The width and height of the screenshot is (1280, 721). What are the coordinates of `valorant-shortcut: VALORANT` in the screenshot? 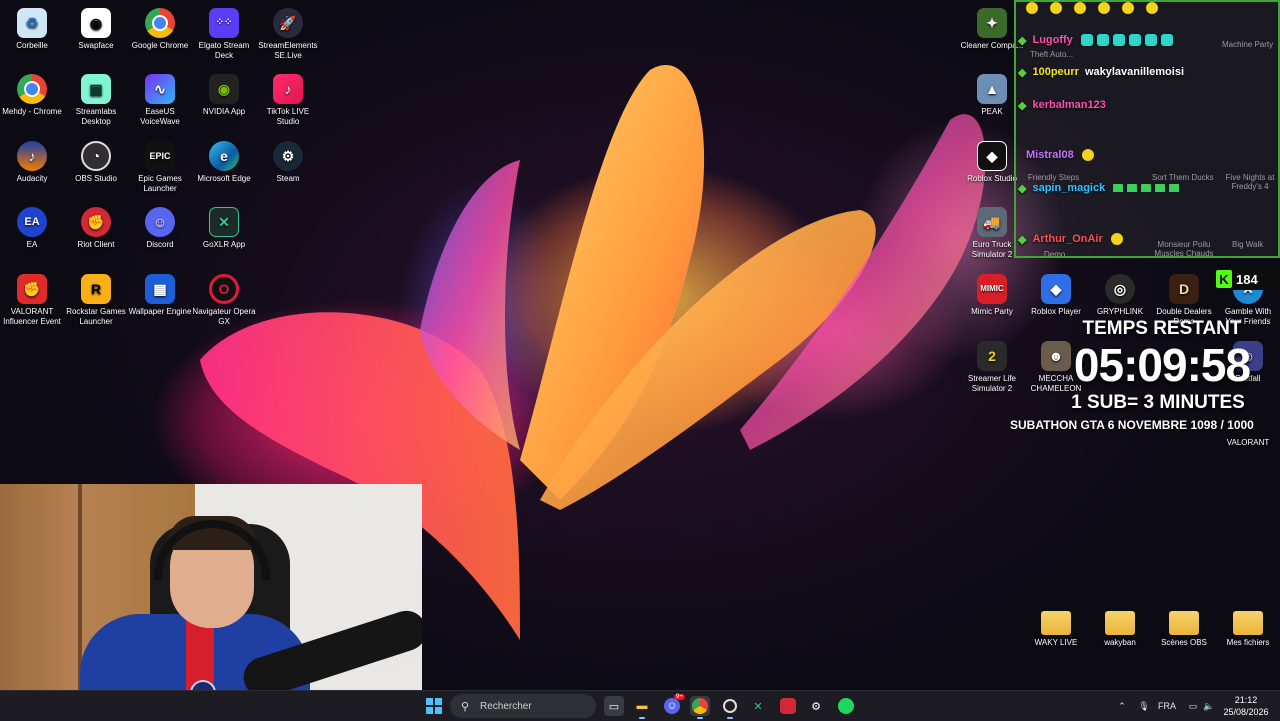 It's located at (1248, 443).